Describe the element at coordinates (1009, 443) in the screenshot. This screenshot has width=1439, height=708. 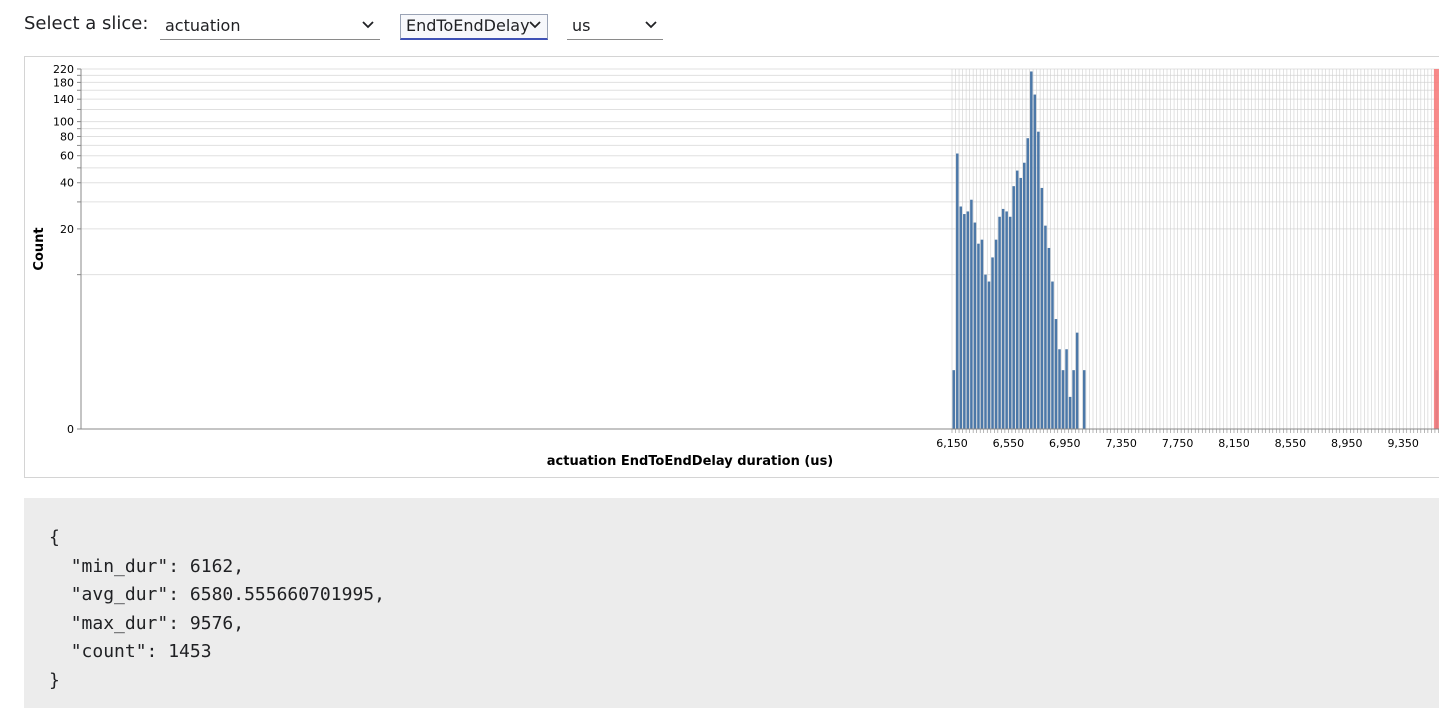
I see `x-tick-label: 6,550` at that location.